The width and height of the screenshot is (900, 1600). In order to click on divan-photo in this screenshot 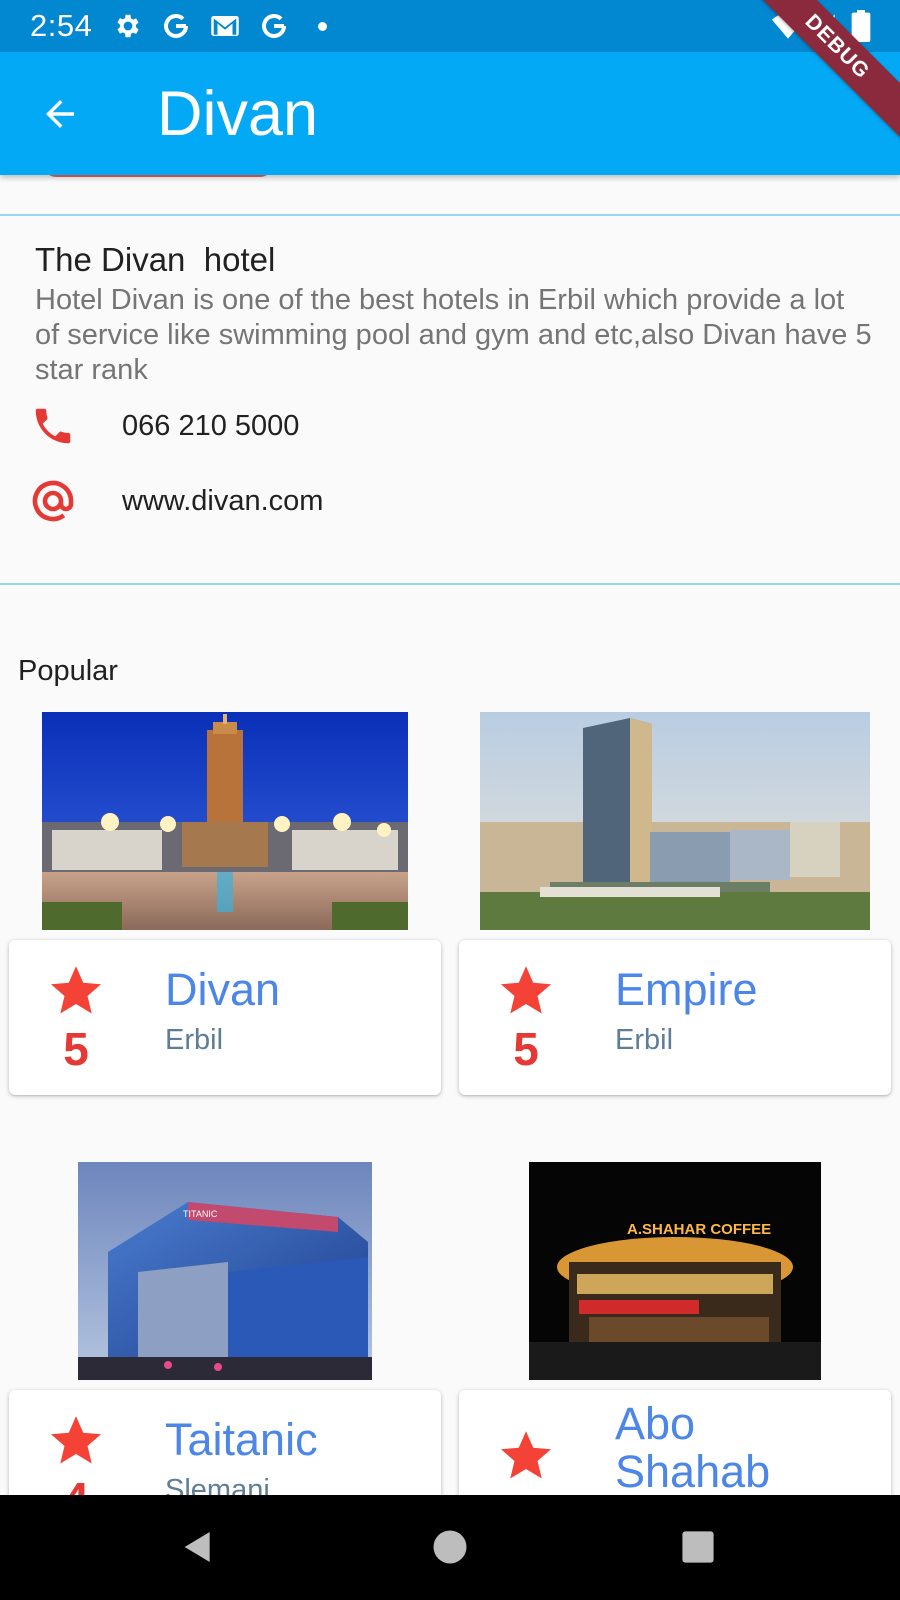, I will do `click(225, 821)`.